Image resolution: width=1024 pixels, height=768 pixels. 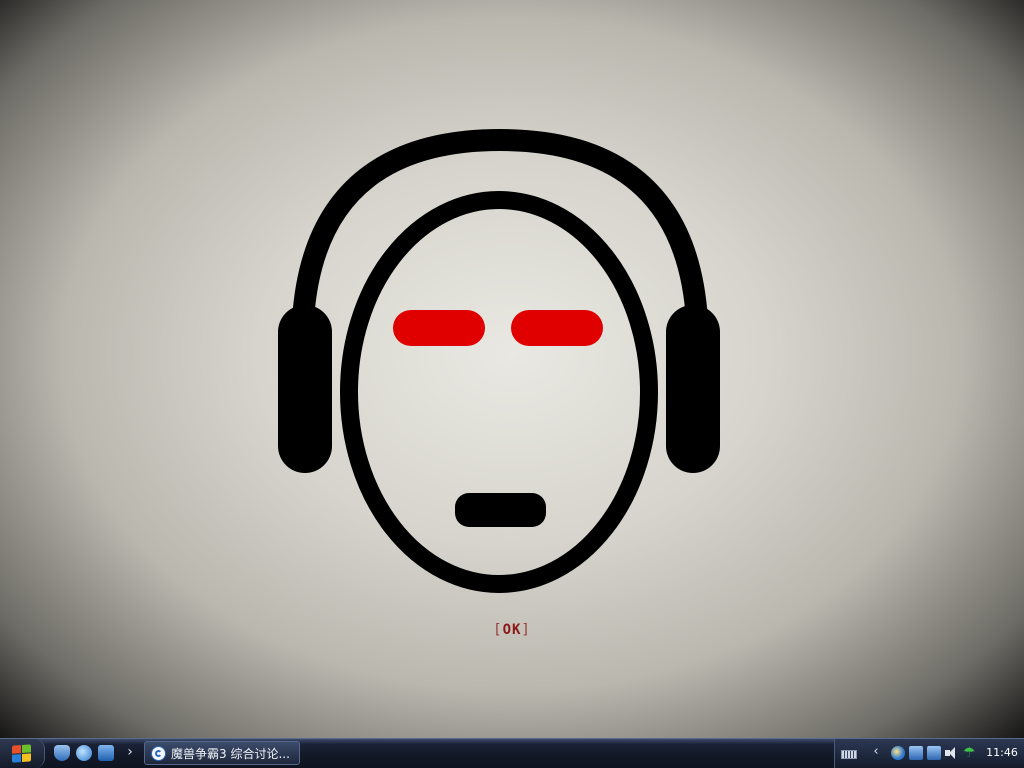 I want to click on ie-tray-icon, so click(x=898, y=753).